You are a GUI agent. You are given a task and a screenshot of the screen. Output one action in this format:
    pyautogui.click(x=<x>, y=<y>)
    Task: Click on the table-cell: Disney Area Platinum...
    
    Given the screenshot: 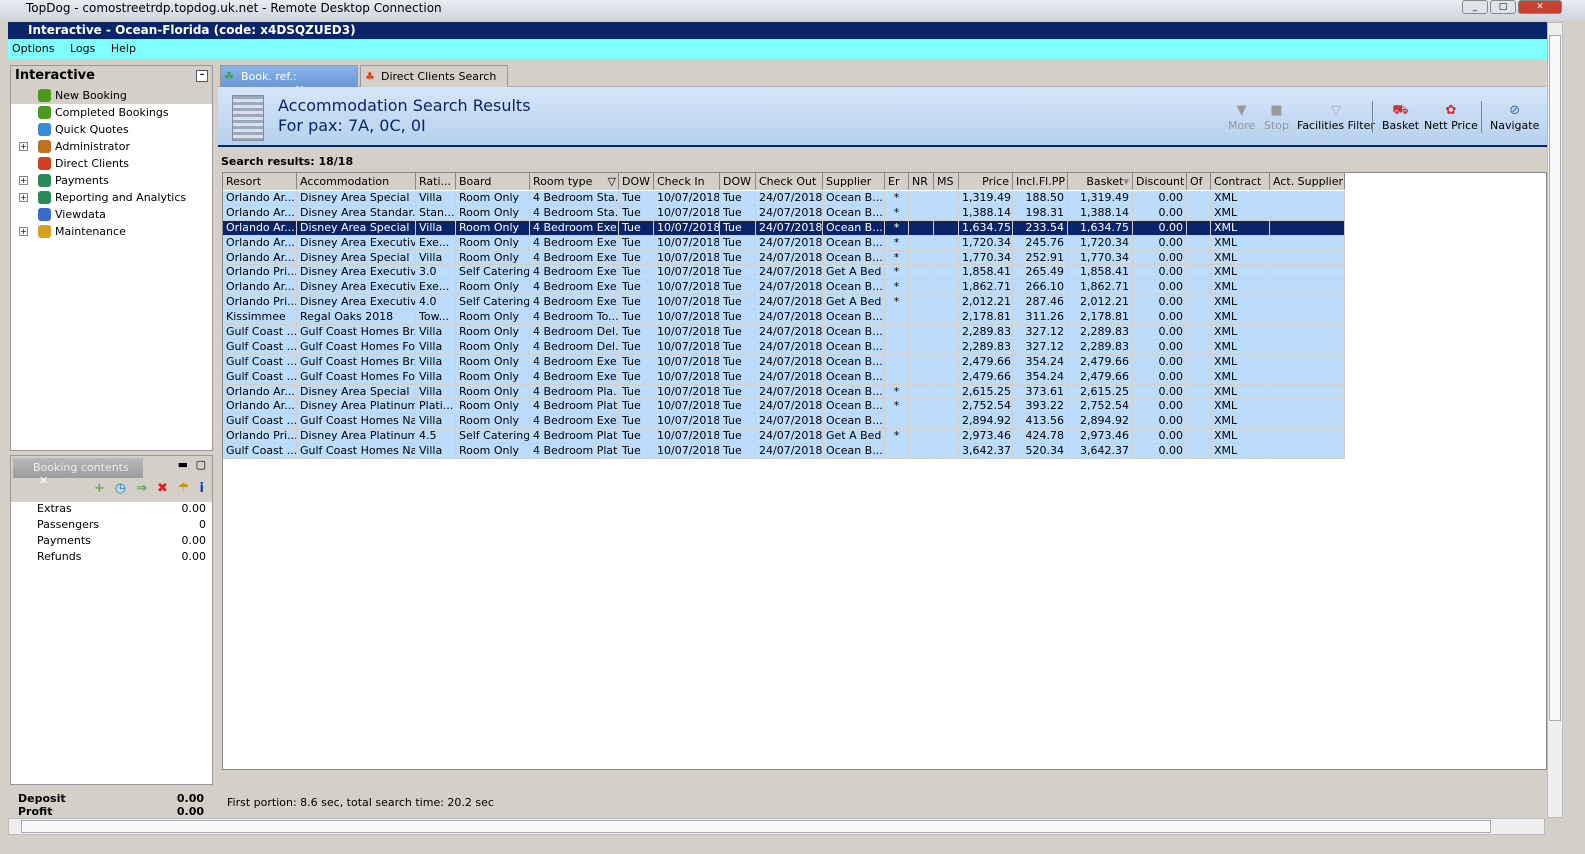 What is the action you would take?
    pyautogui.click(x=356, y=407)
    